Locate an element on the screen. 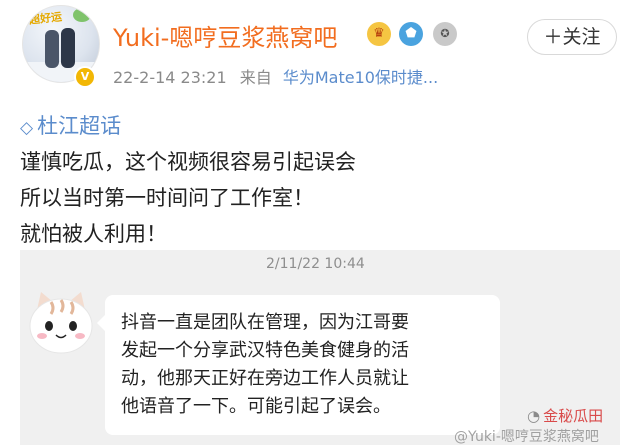  frog-sticker-icon is located at coordinates (82, 15).